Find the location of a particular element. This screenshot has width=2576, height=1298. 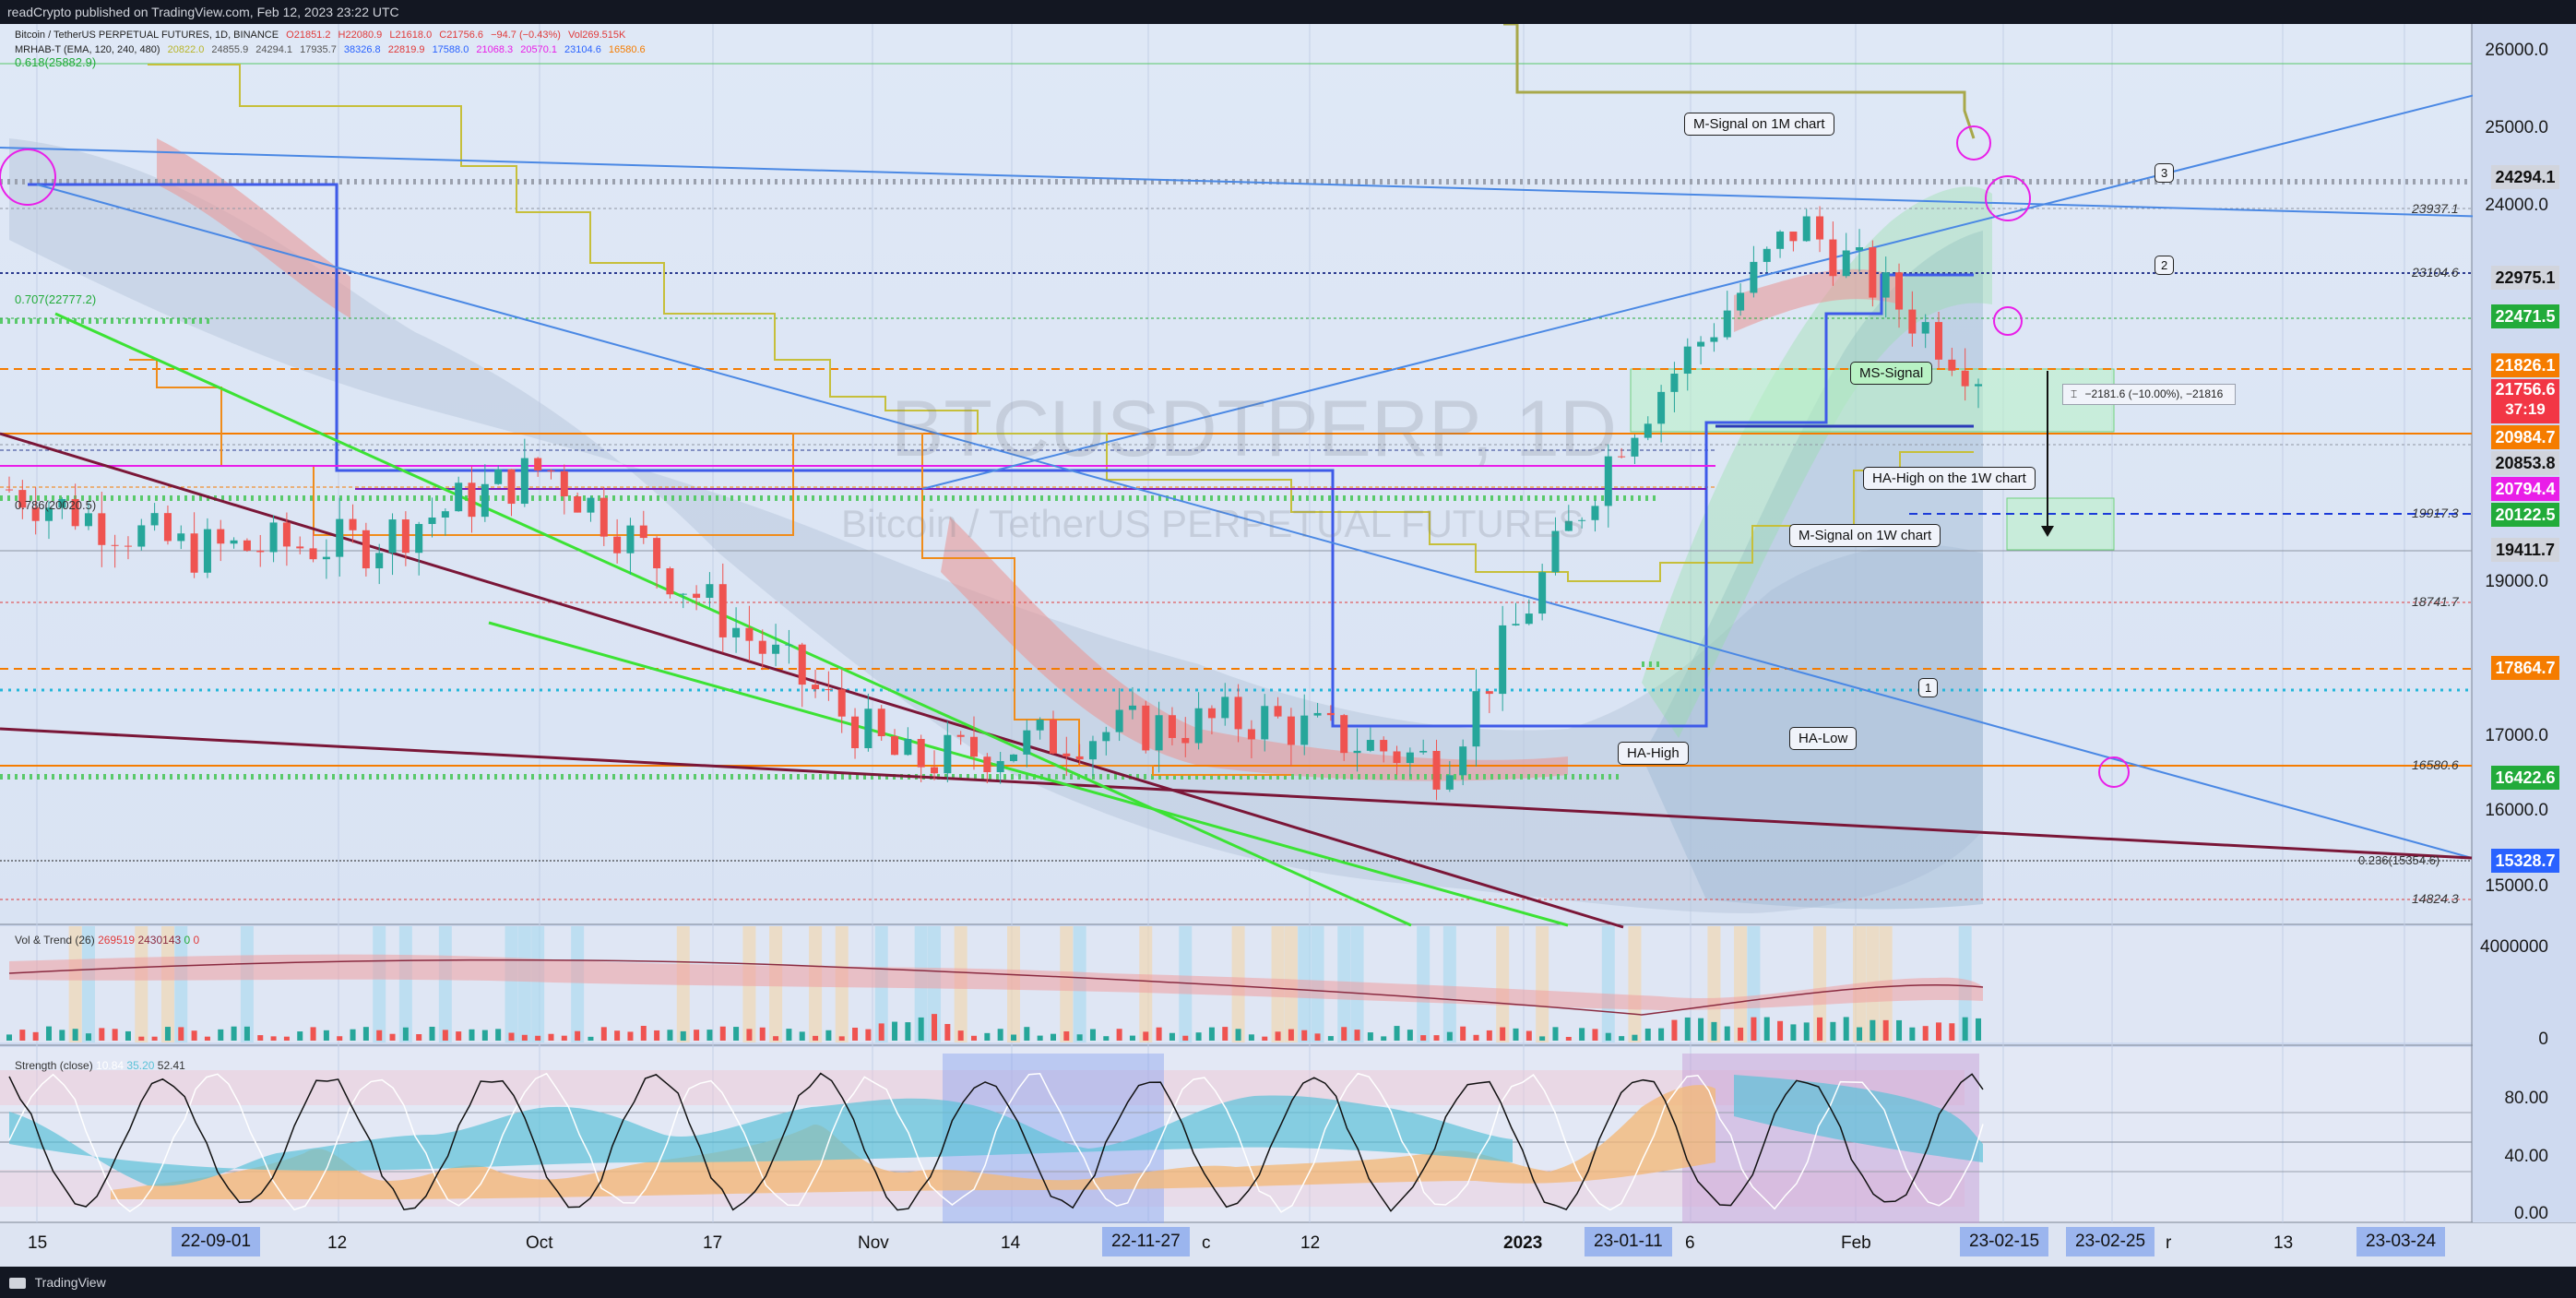

price-box-21756-6: 21756.6 37:19 is located at coordinates (2525, 401).